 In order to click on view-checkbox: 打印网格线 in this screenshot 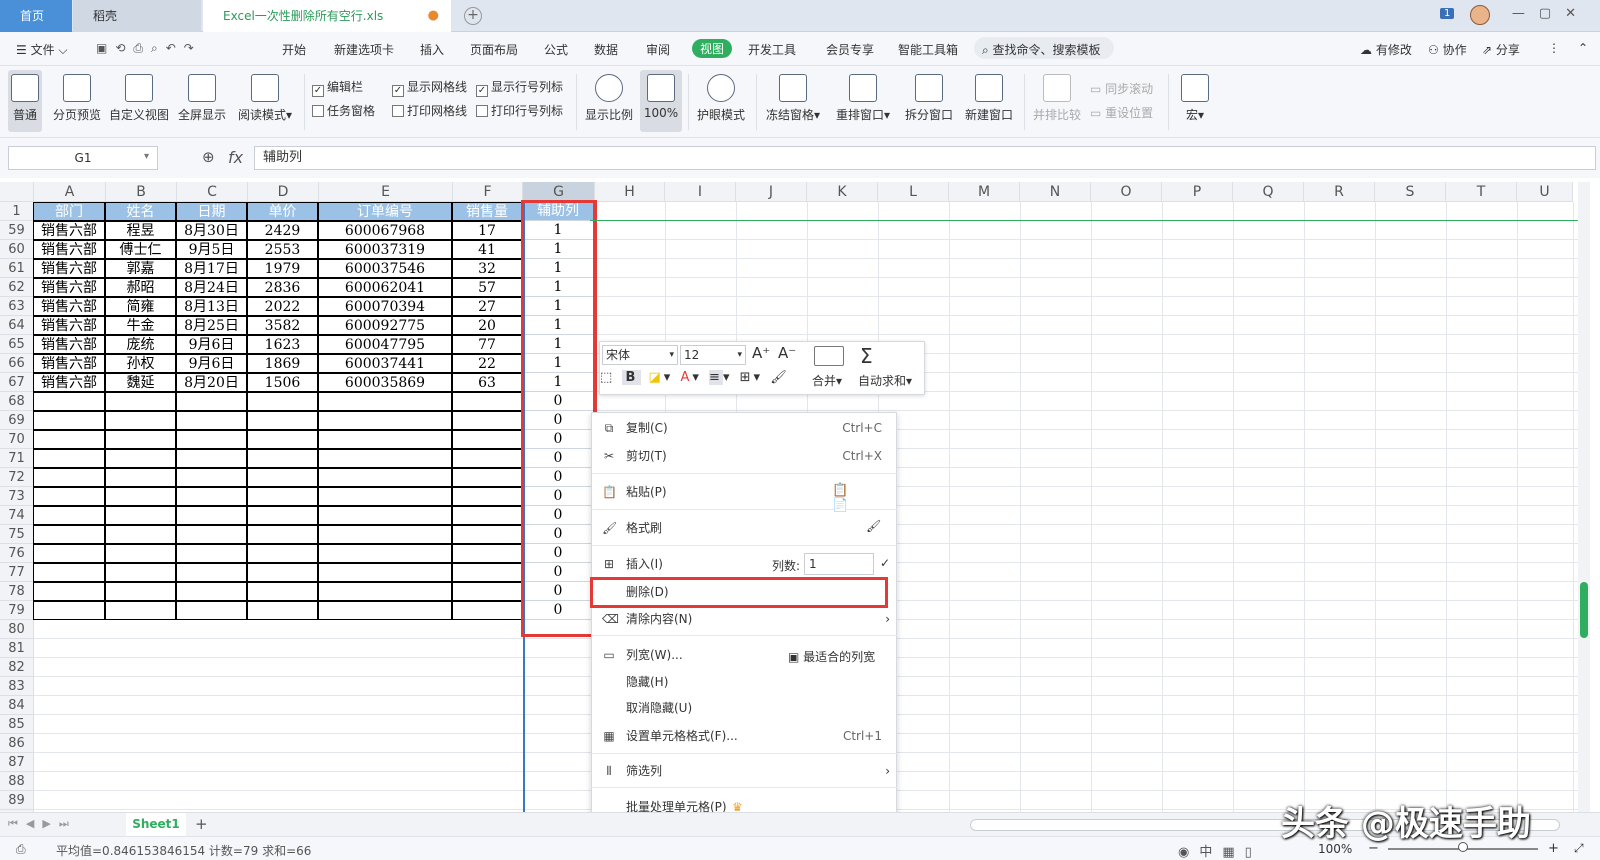, I will do `click(429, 110)`.